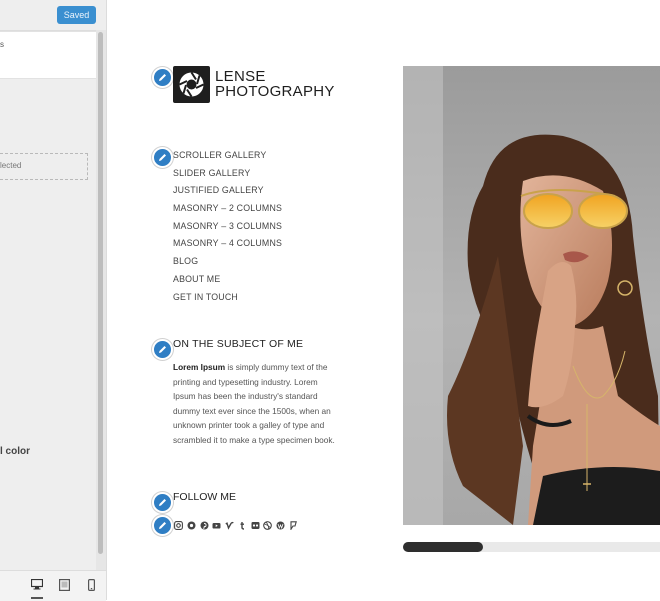 The width and height of the screenshot is (660, 601). I want to click on site-title-line1: LENSE, so click(240, 76).